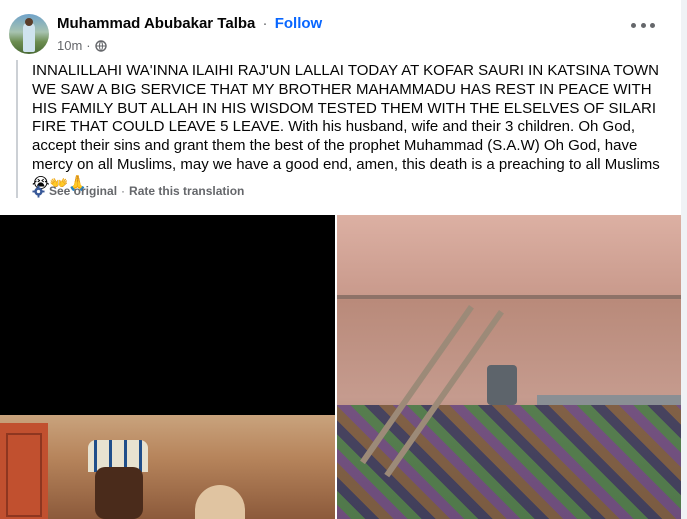 The width and height of the screenshot is (687, 519). Describe the element at coordinates (38, 191) in the screenshot. I see `gear-icon` at that location.